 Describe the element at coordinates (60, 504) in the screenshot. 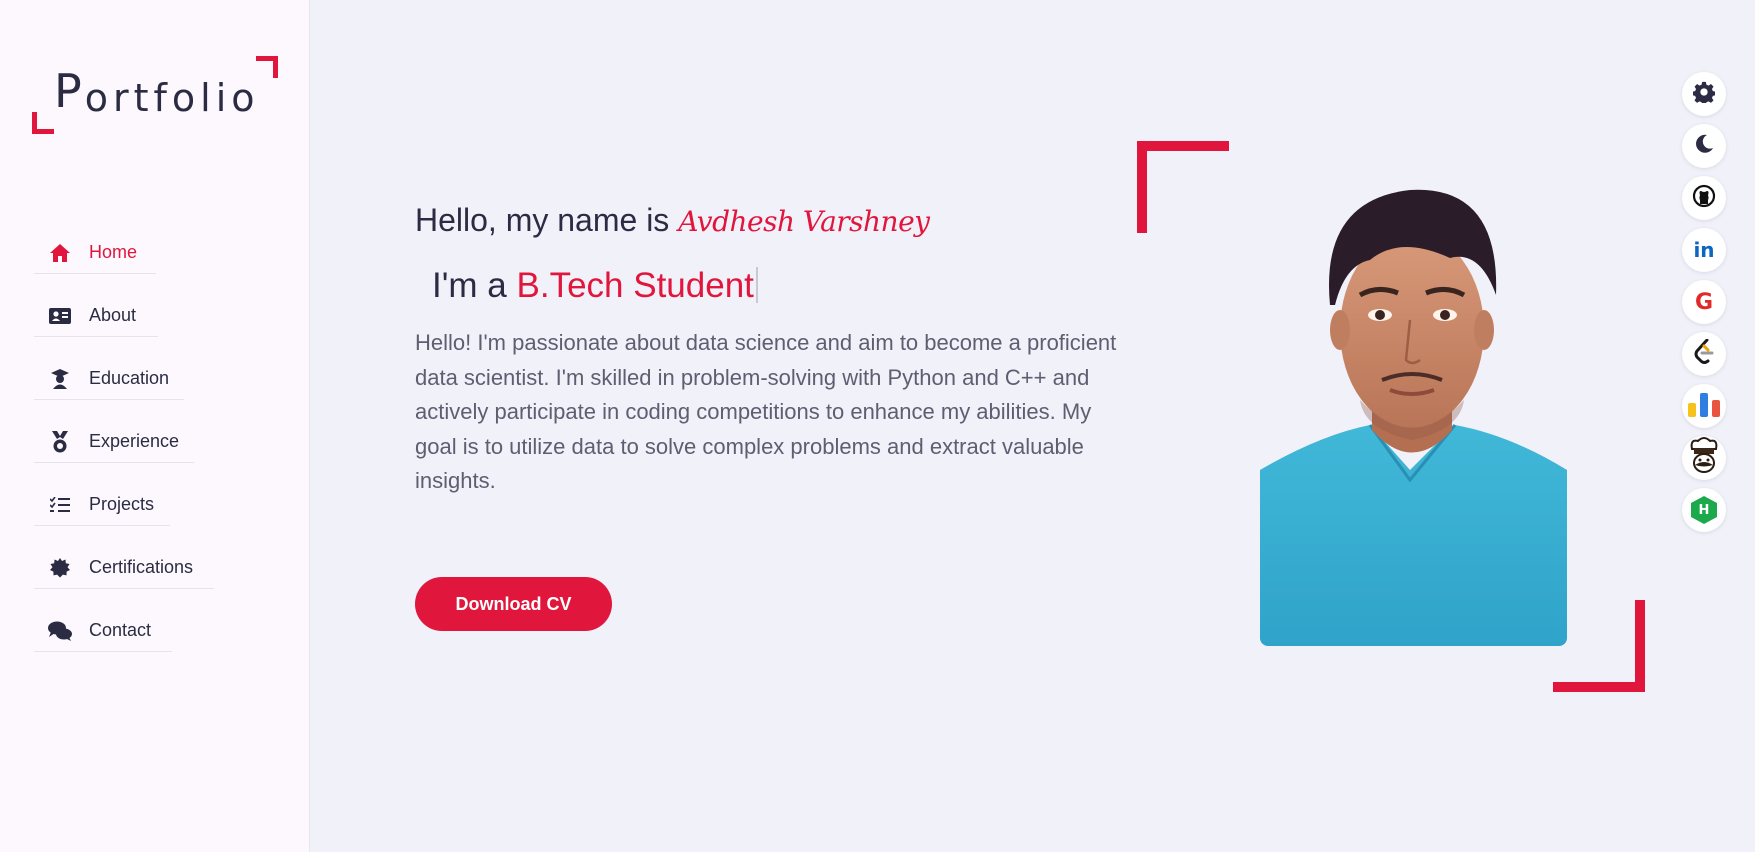

I see `tasks-icon` at that location.